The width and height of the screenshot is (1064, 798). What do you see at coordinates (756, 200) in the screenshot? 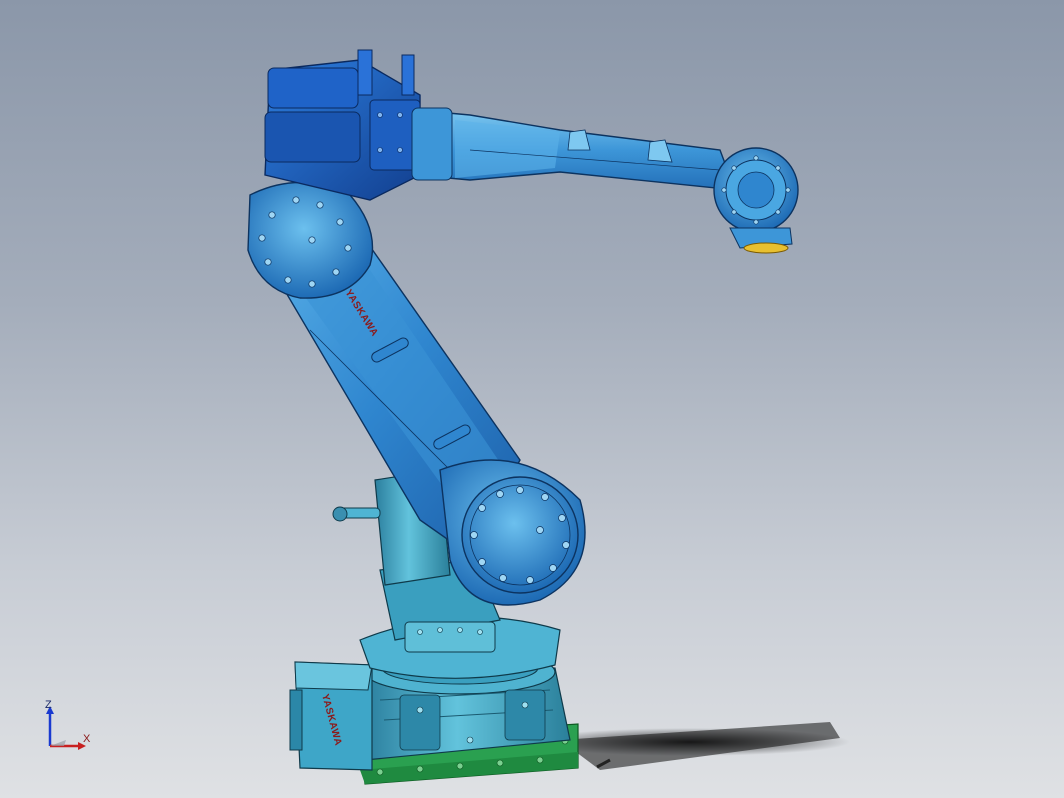
I see `wrist-flange` at bounding box center [756, 200].